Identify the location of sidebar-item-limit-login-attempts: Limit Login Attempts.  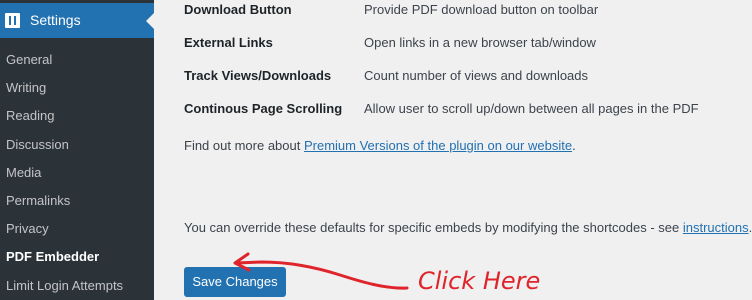
(77, 286).